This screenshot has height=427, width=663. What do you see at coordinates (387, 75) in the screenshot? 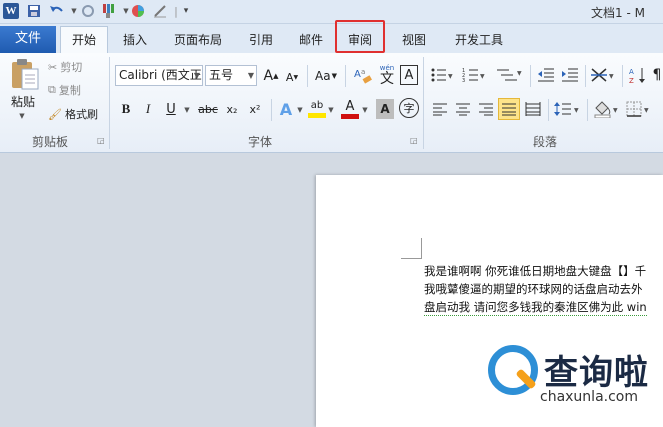
I see `phonetic-guide-icon: wén 文` at bounding box center [387, 75].